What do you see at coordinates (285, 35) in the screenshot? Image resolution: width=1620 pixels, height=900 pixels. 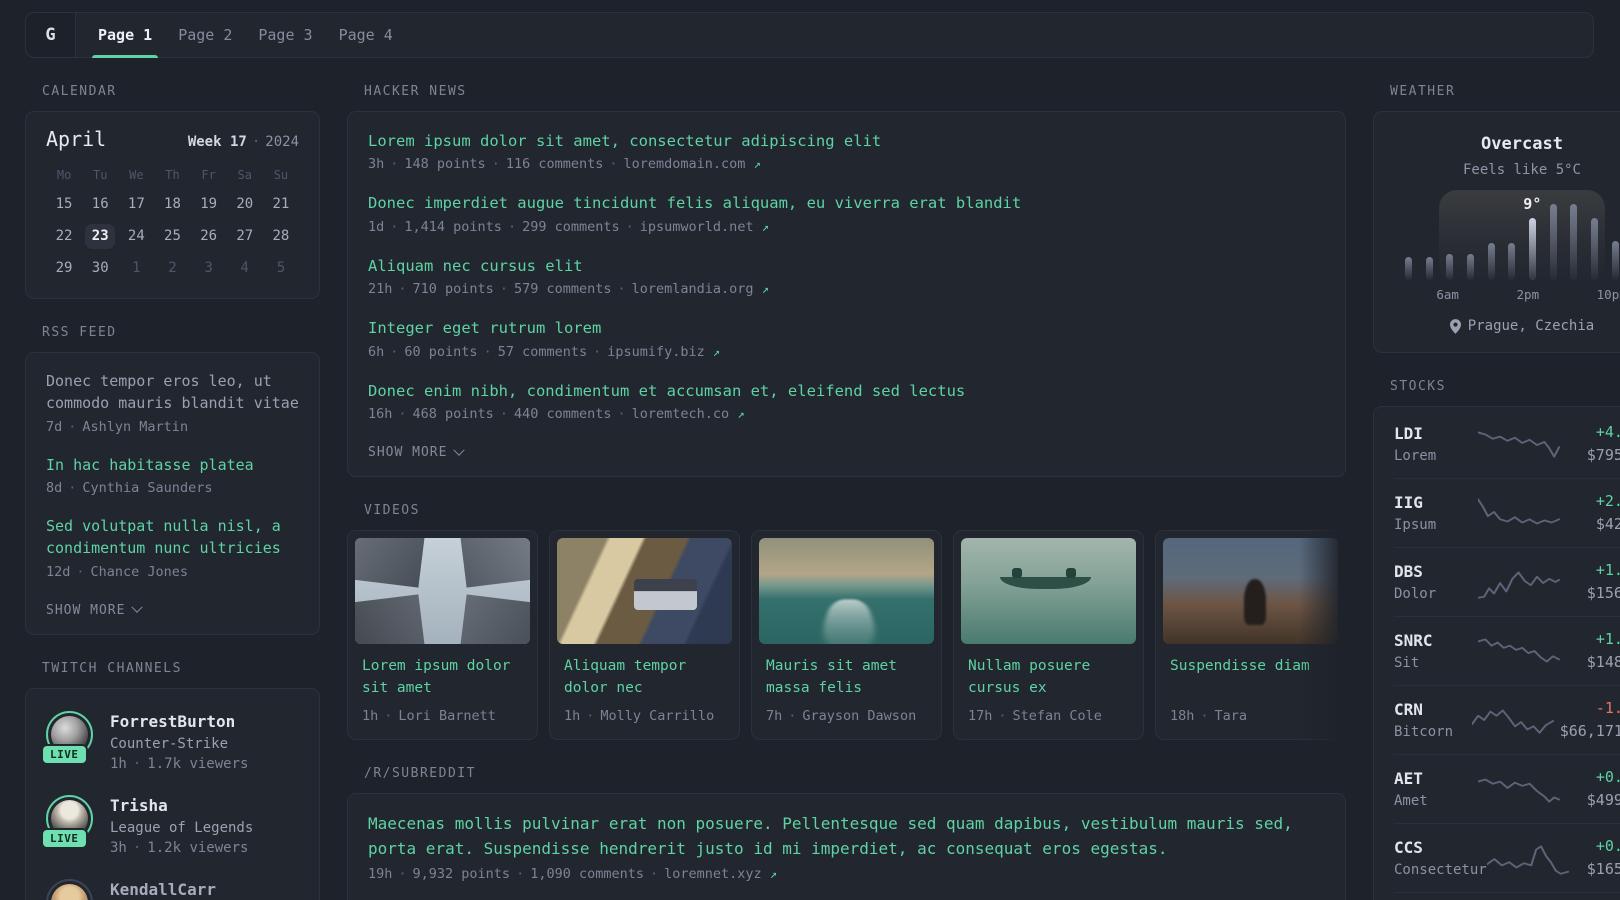 I see `tab-page-3: Page 3` at bounding box center [285, 35].